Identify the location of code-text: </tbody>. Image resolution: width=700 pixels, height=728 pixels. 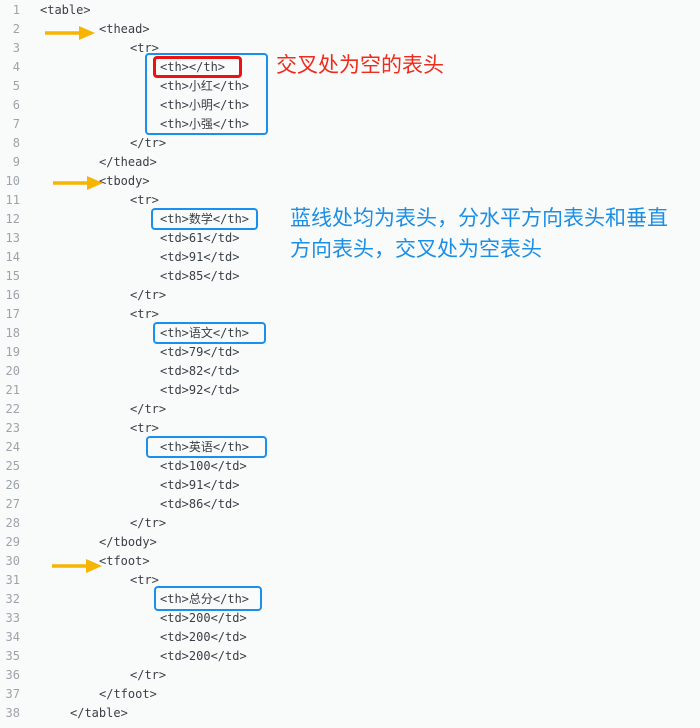
(128, 542).